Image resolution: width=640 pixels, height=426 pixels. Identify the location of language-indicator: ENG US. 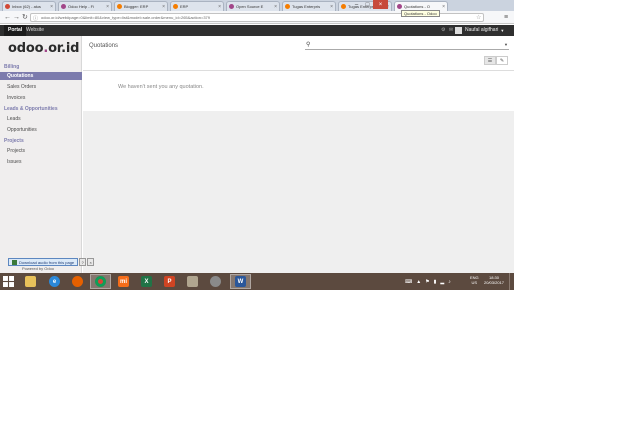
(474, 280).